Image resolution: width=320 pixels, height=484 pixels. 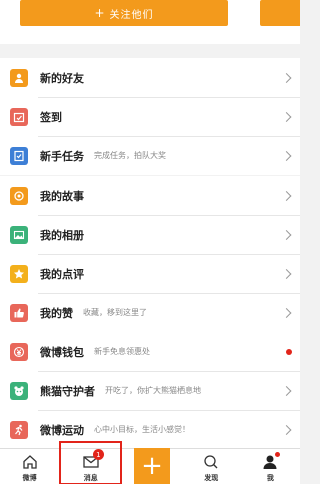 What do you see at coordinates (130, 155) in the screenshot?
I see `menu-item-subtitle: 完成任务，拍队大奖` at bounding box center [130, 155].